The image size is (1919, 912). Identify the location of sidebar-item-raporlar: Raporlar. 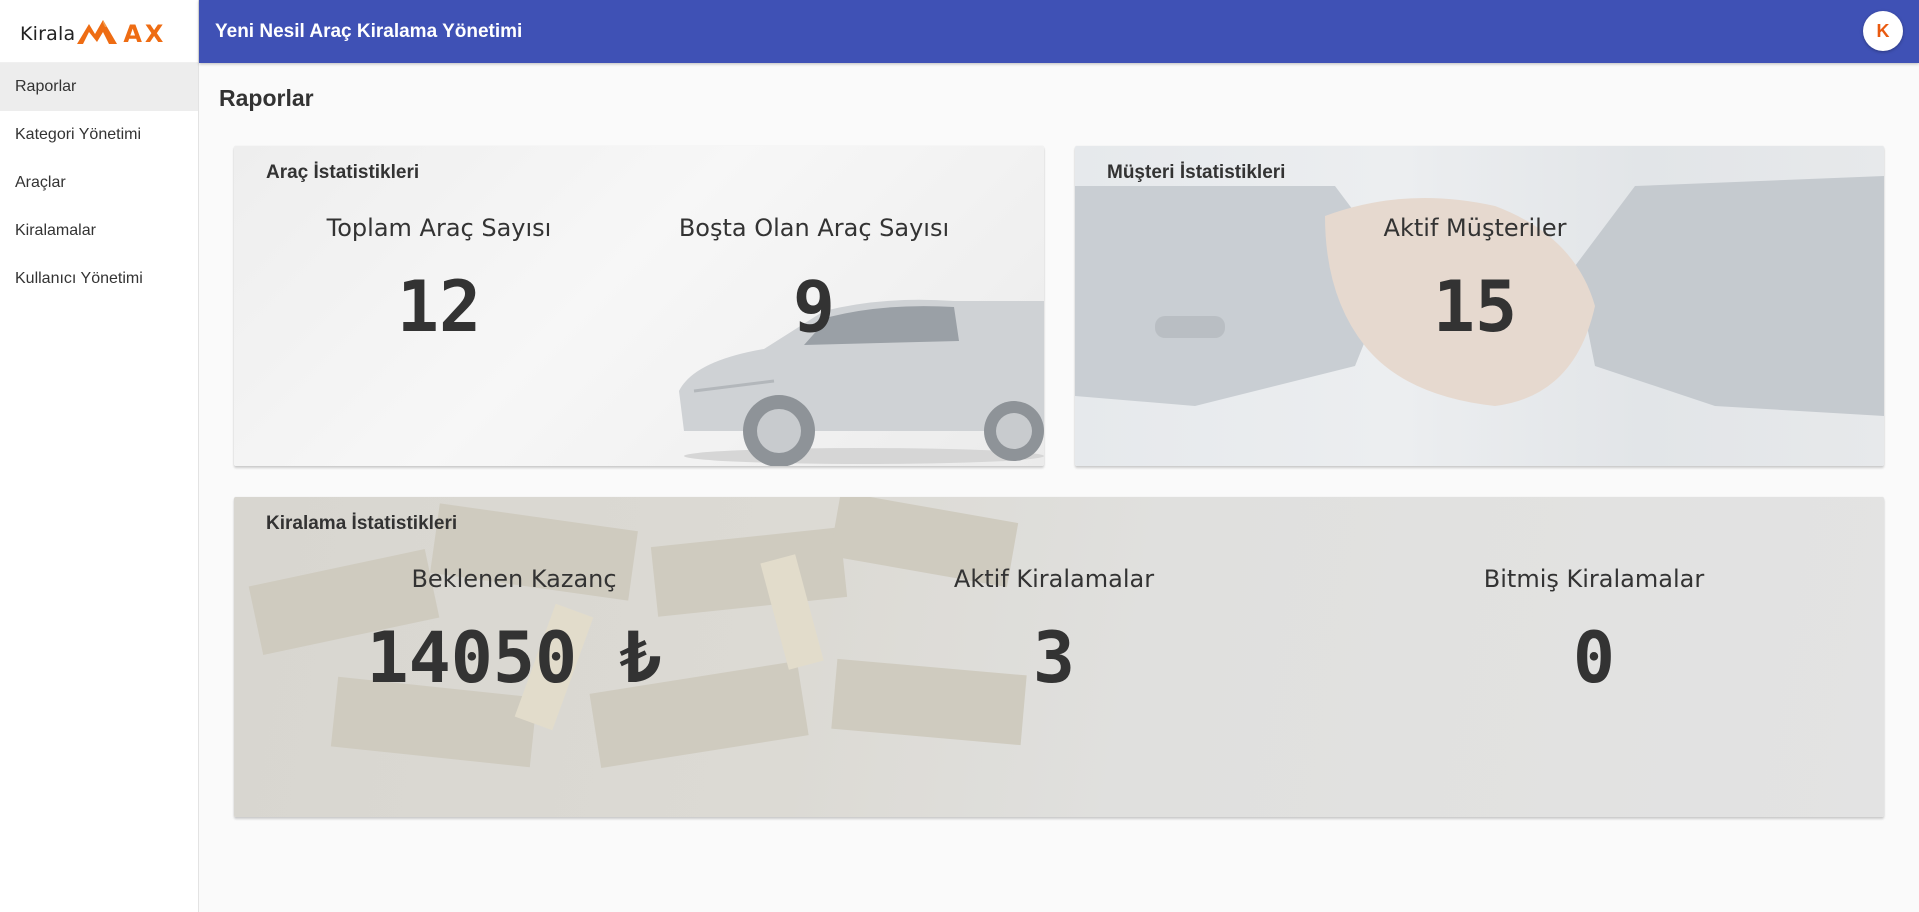
(99, 87).